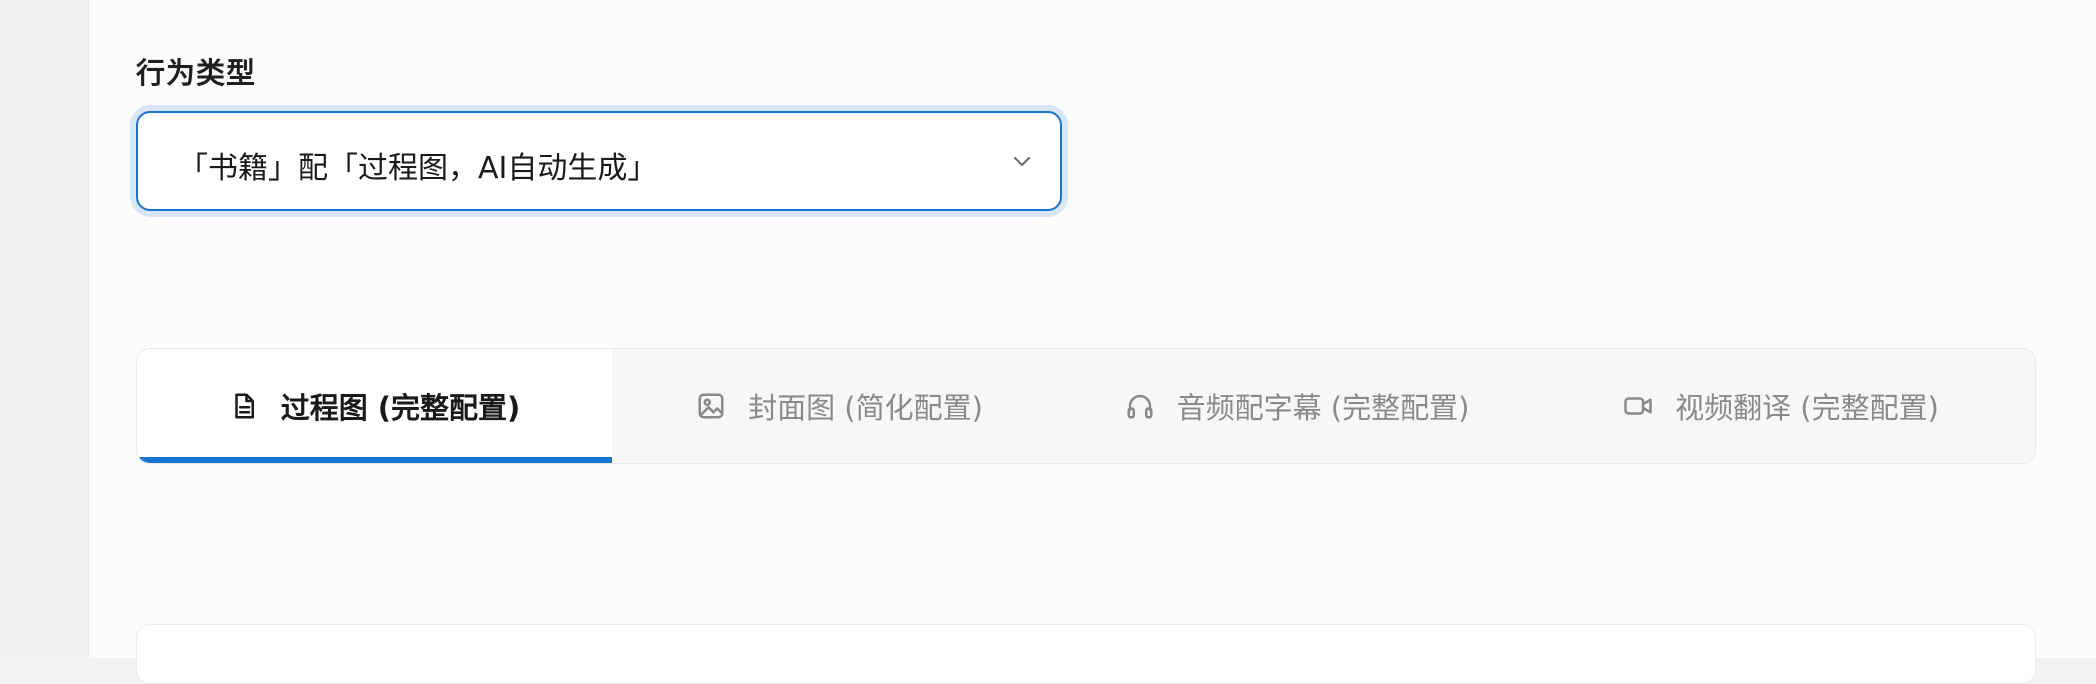  What do you see at coordinates (244, 406) in the screenshot?
I see `document-icon` at bounding box center [244, 406].